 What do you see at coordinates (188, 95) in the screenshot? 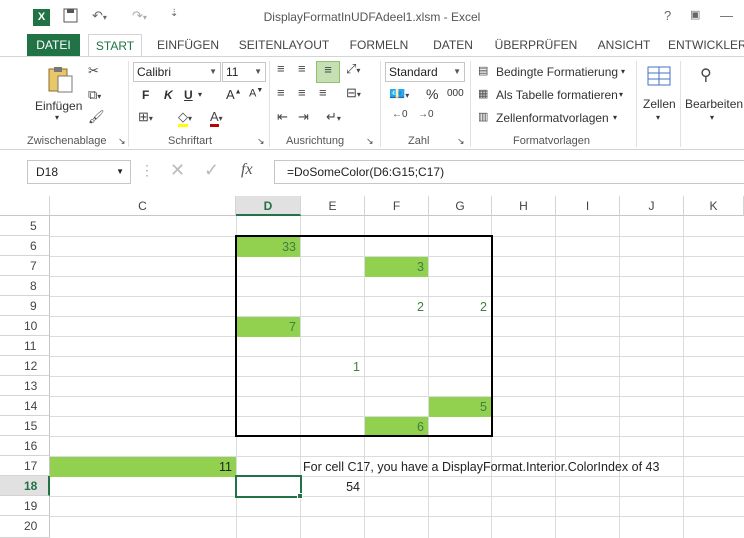
I see `underline-button: U` at bounding box center [188, 95].